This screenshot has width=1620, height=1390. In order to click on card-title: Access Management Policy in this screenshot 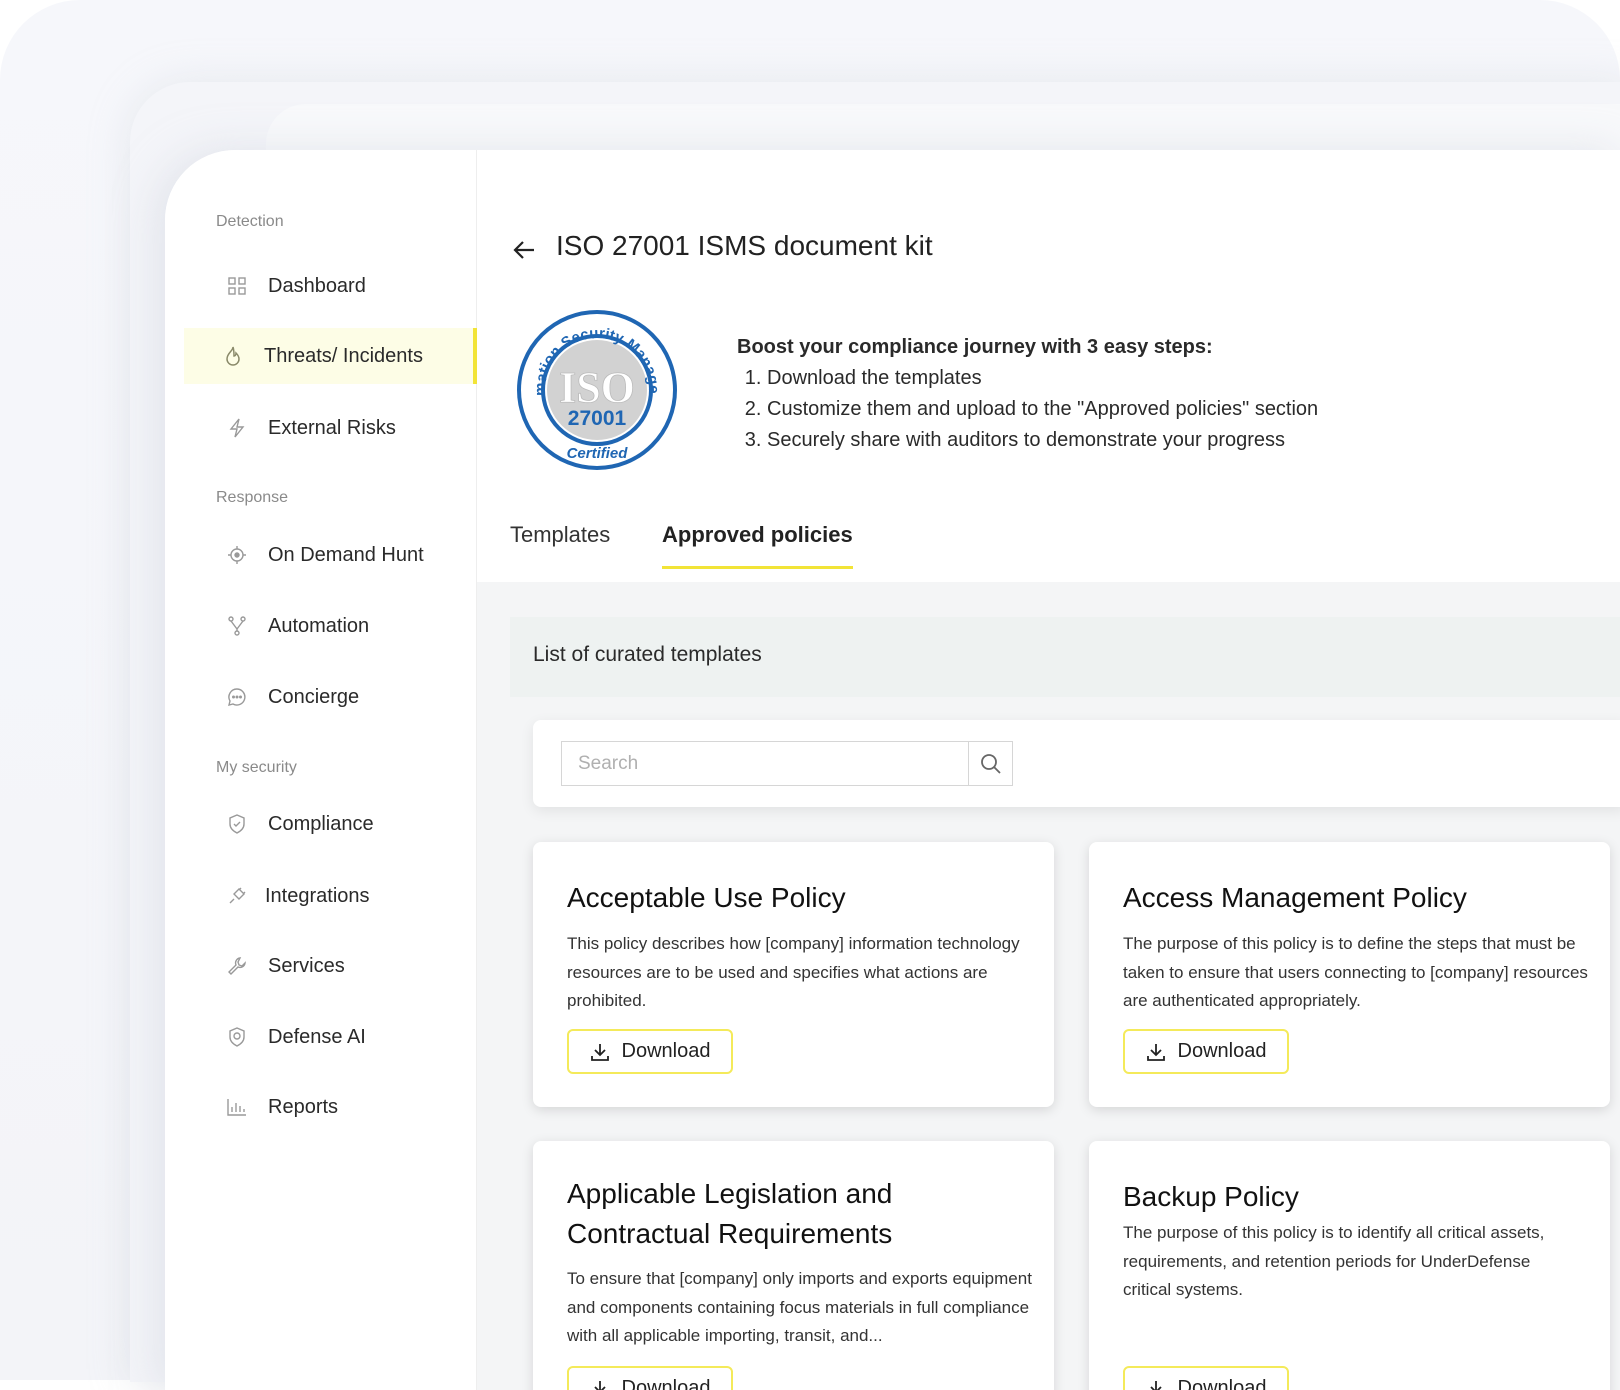, I will do `click(1358, 898)`.